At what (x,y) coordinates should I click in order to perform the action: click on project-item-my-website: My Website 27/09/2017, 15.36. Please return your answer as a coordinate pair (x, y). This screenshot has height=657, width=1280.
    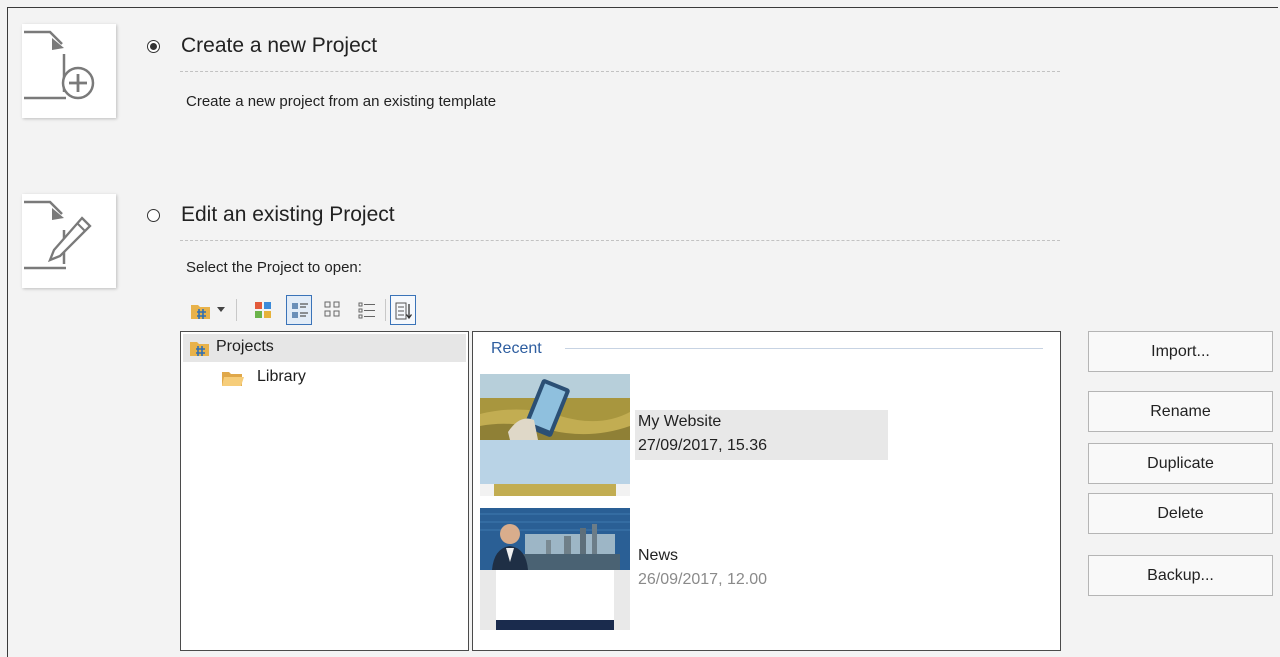
    Looking at the image, I should click on (685, 435).